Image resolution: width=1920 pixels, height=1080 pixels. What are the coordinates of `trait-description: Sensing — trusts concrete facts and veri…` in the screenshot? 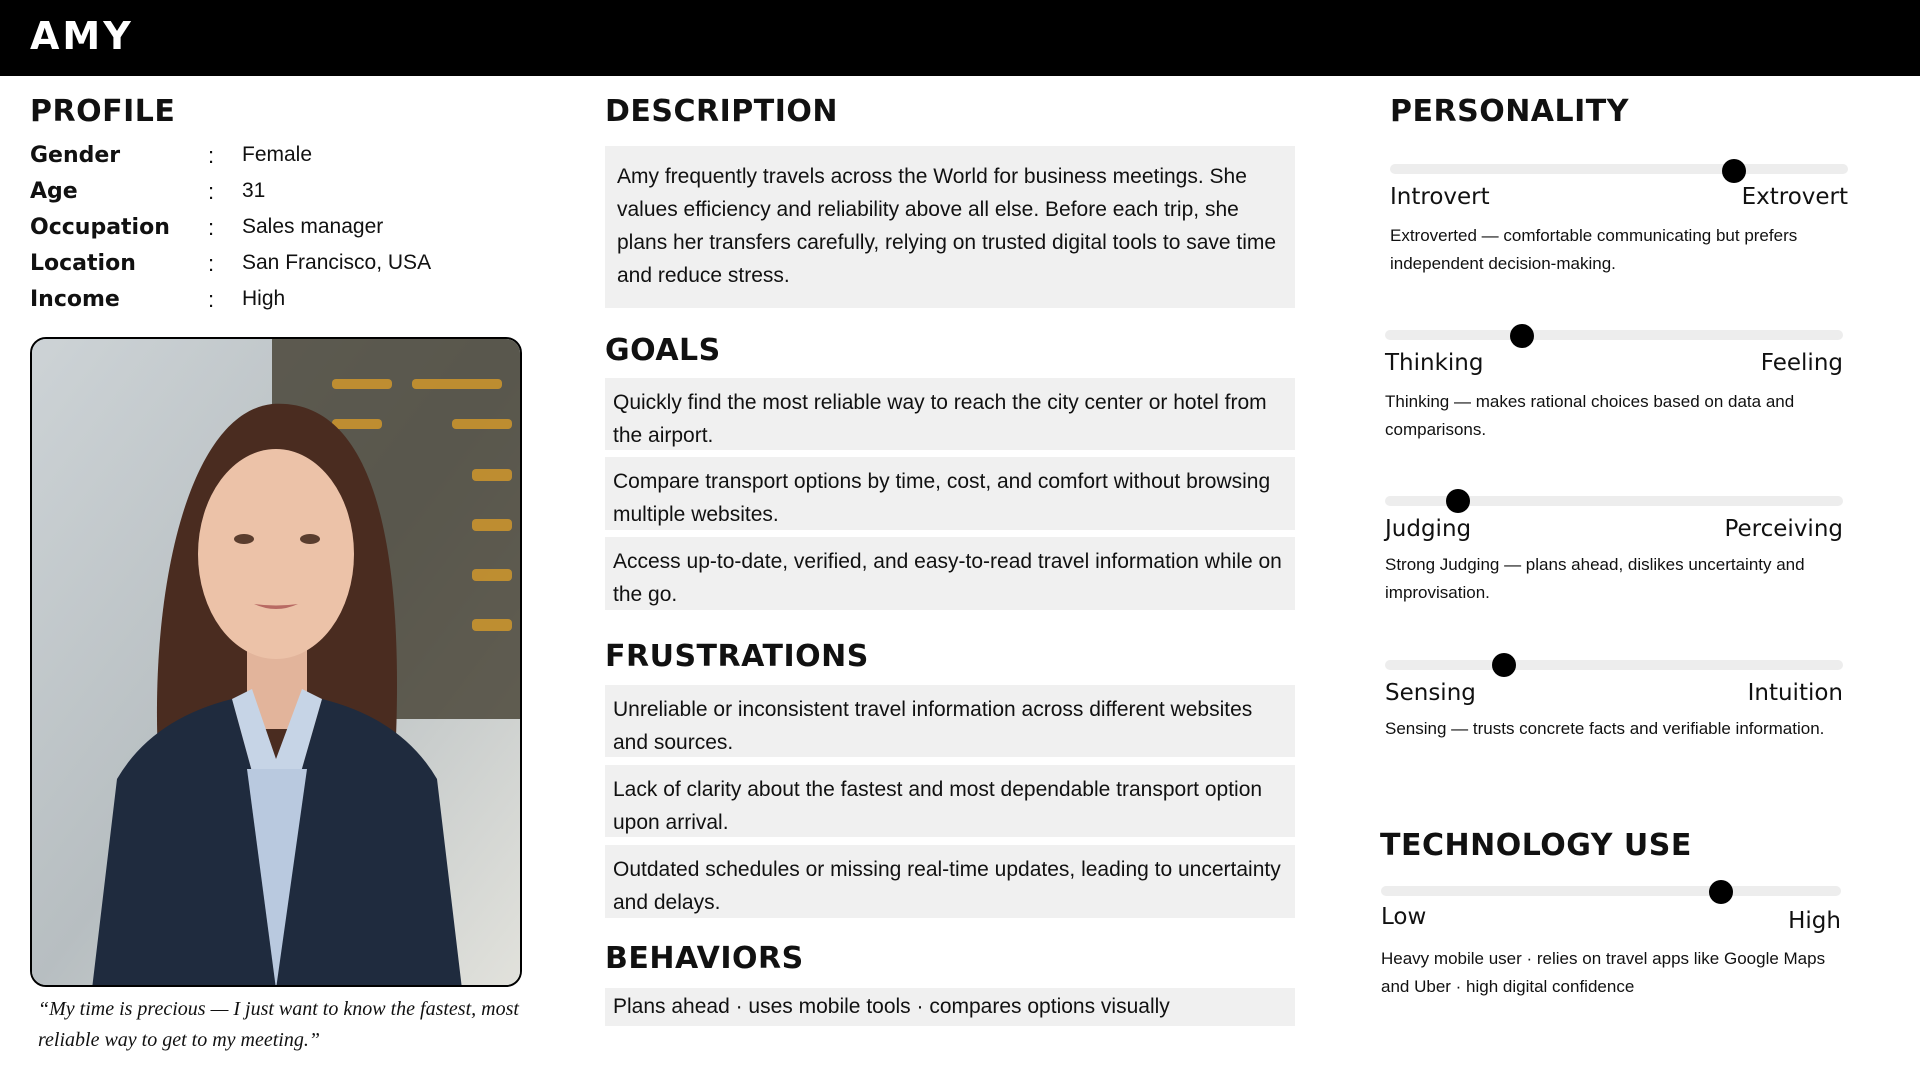 It's located at (1605, 728).